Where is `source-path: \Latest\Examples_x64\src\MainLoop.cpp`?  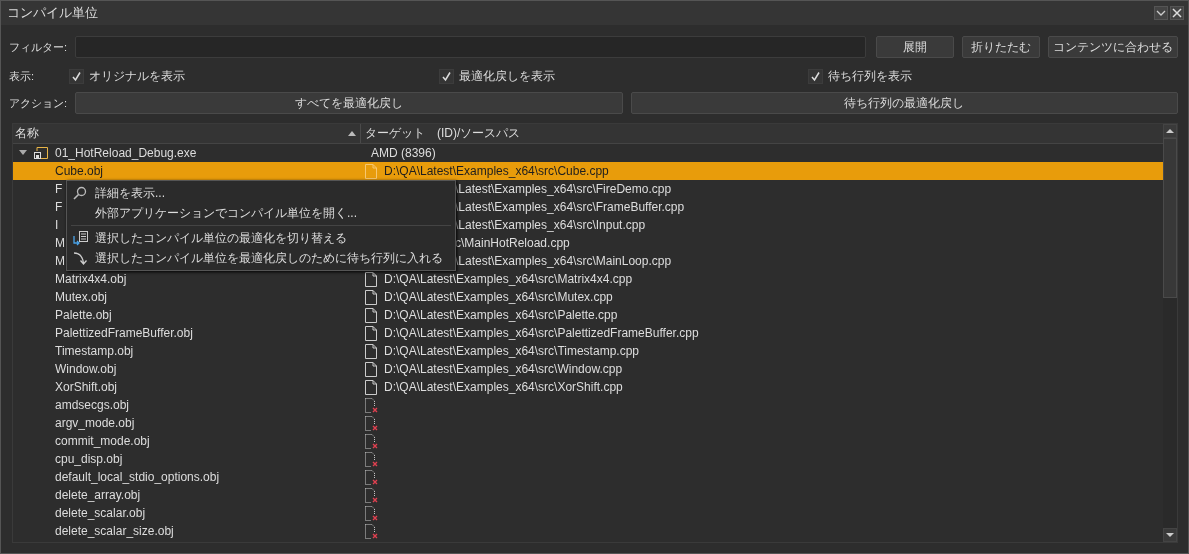
source-path: \Latest\Examples_x64\src\MainLoop.cpp is located at coordinates (563, 261).